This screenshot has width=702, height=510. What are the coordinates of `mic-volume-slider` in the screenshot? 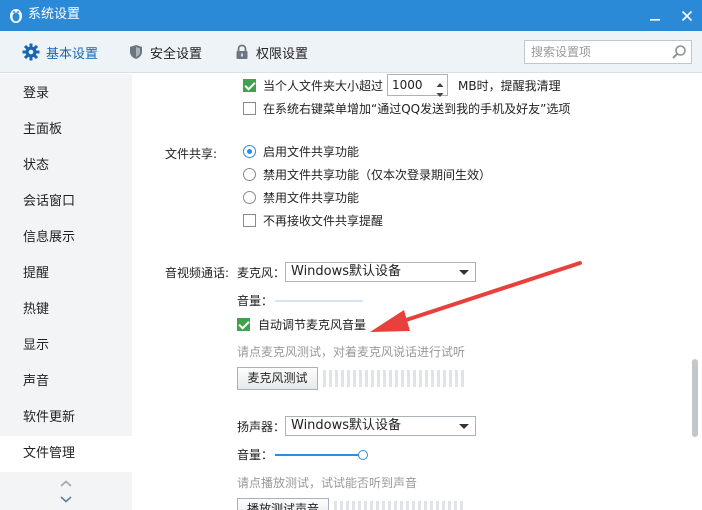 It's located at (319, 301).